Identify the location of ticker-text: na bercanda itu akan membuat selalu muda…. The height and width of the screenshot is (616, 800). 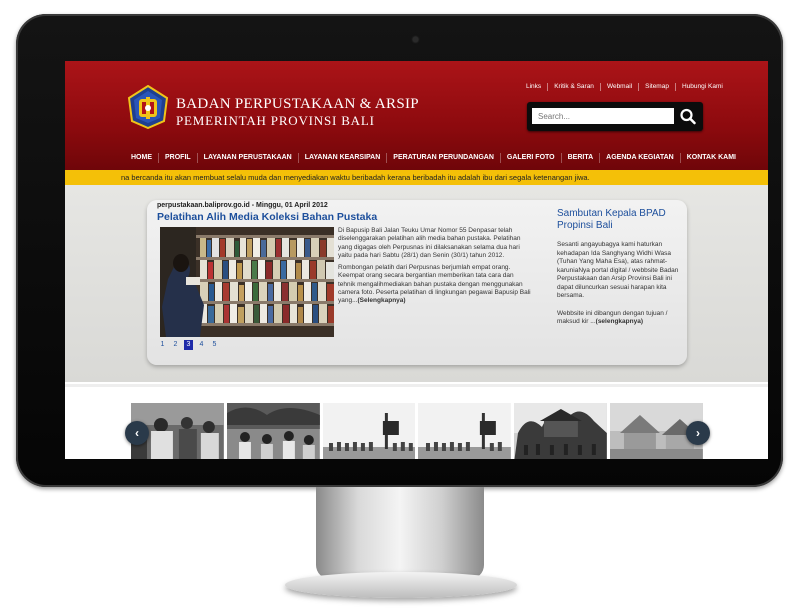
(355, 177).